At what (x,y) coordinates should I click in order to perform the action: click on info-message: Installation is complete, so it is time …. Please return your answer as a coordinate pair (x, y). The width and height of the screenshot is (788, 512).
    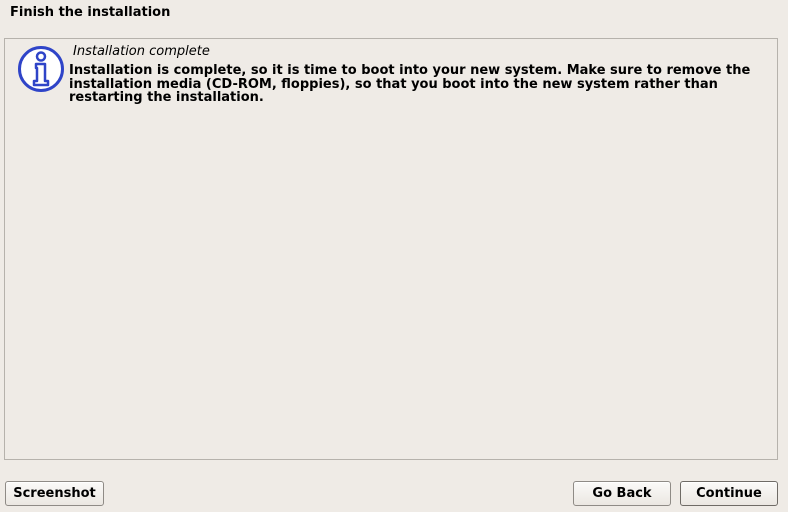
    Looking at the image, I should click on (410, 84).